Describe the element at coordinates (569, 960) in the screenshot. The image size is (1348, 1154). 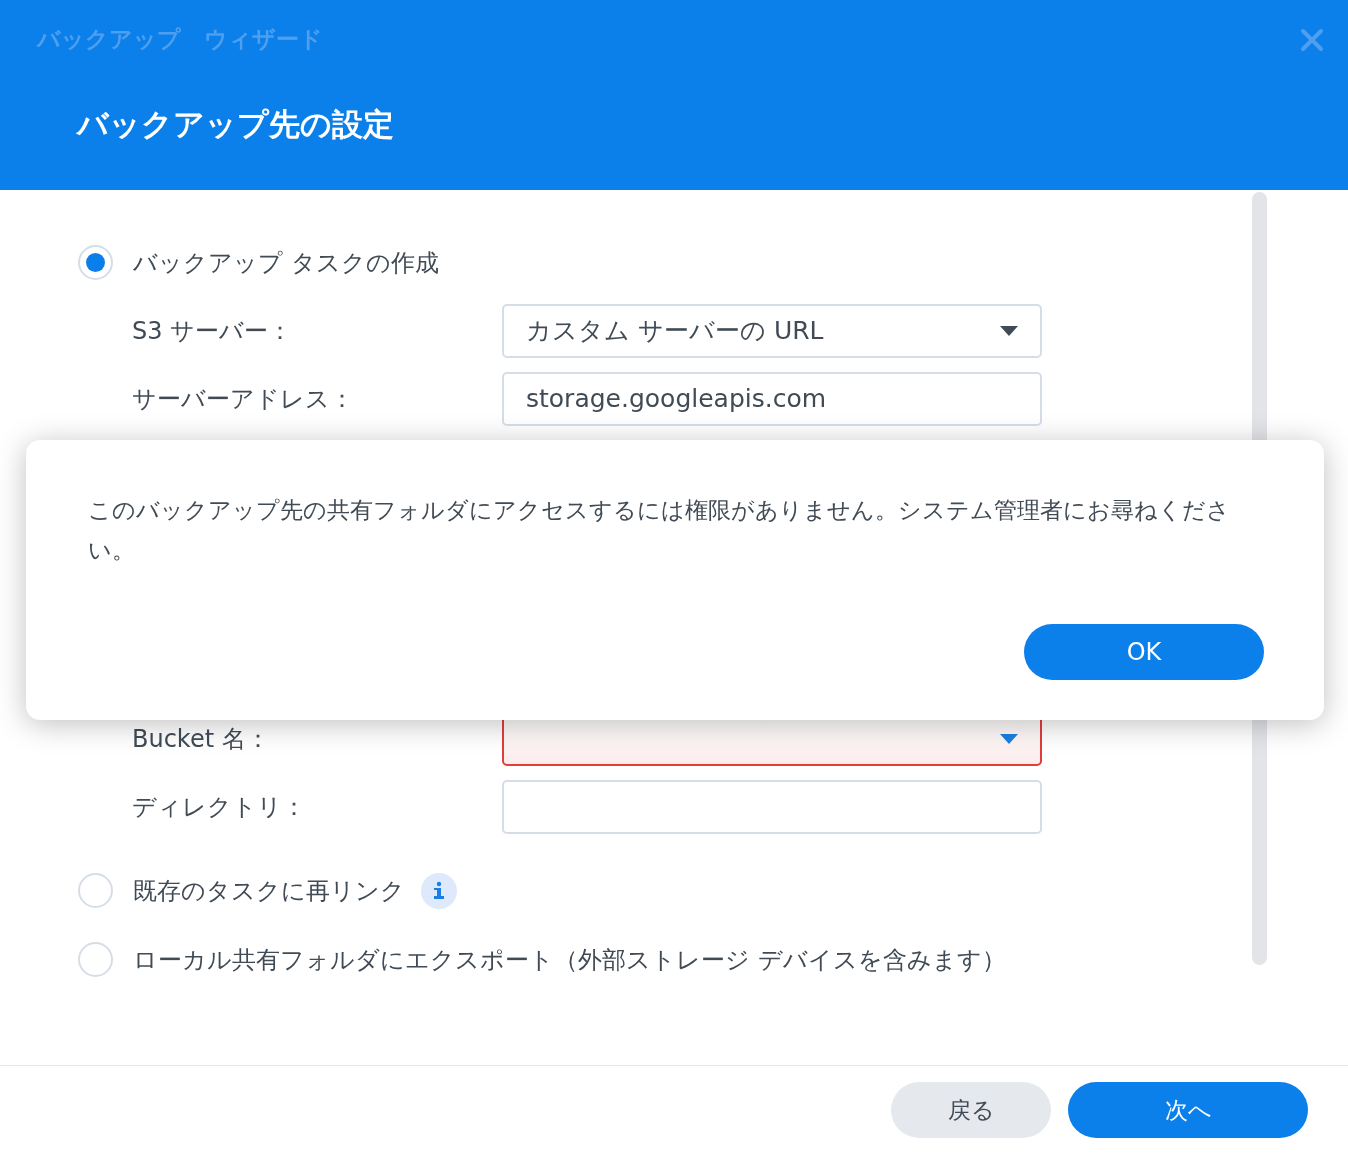
I see `option-label: ローカル共有フォルダにエクスポート（外部ストレージ デバイスを含みます）` at that location.